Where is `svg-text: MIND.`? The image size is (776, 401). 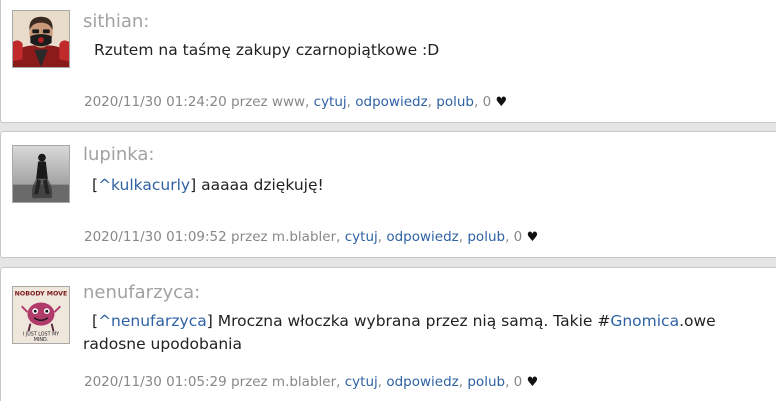 svg-text: MIND. is located at coordinates (41, 340).